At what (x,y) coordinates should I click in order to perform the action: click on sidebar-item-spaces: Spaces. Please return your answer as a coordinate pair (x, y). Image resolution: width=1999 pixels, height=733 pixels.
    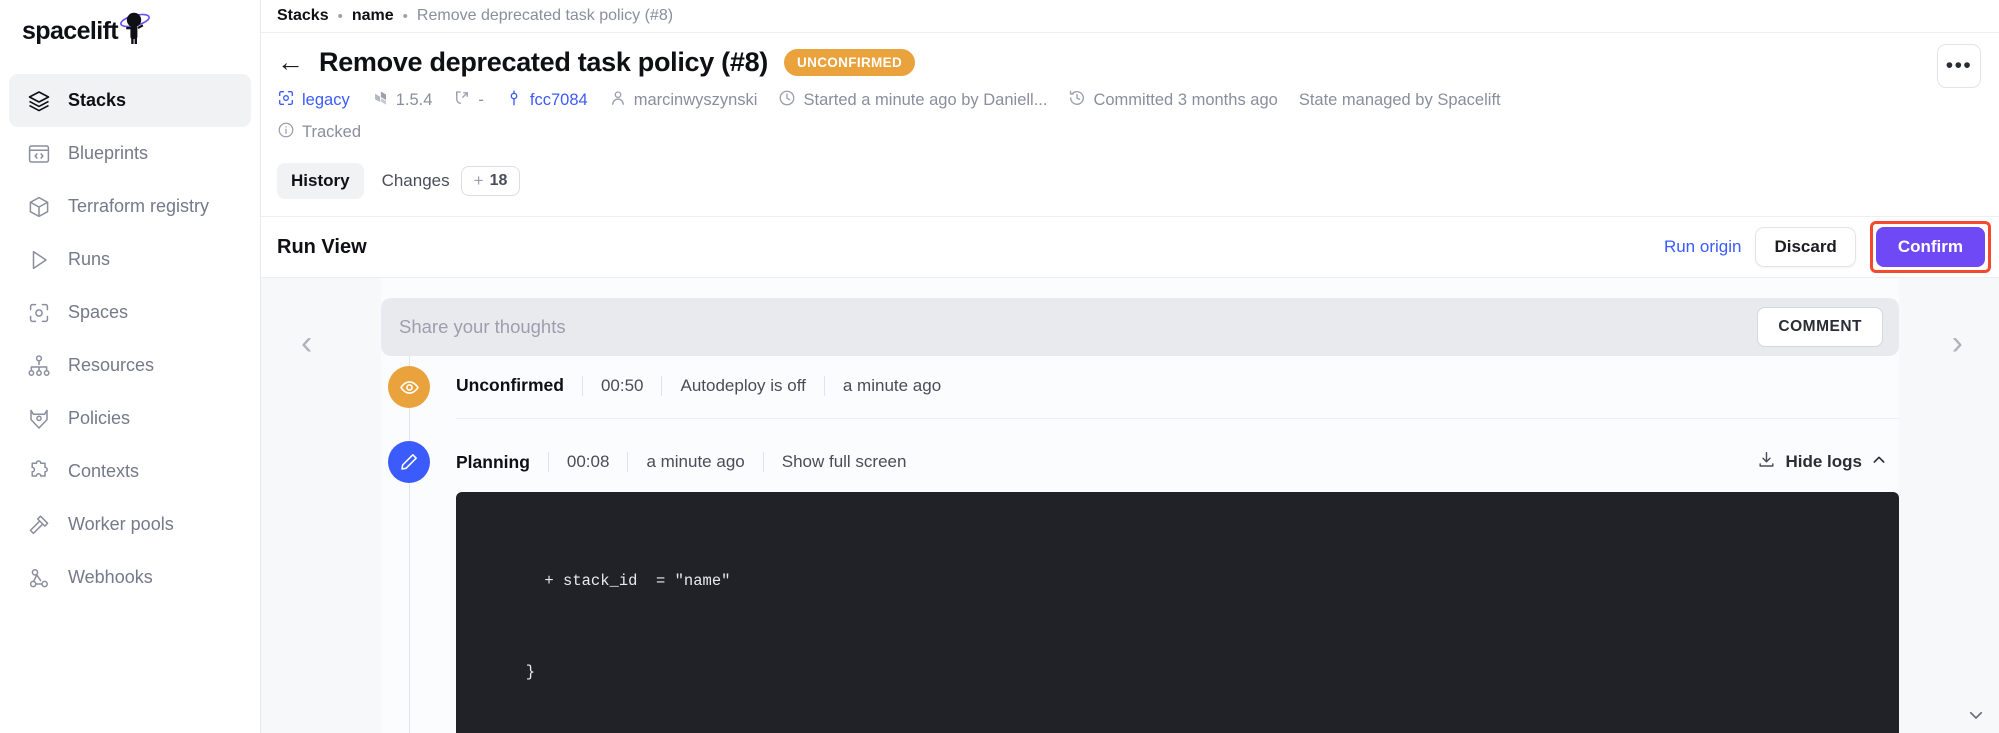
    Looking at the image, I should click on (130, 312).